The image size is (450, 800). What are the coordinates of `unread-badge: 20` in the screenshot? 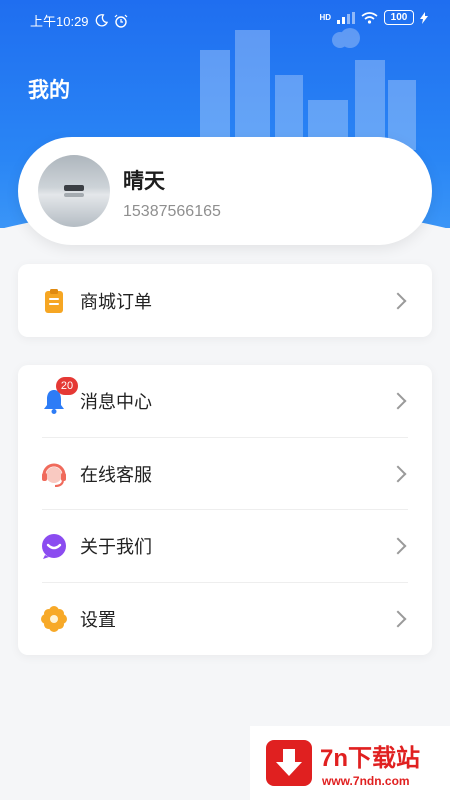 It's located at (67, 386).